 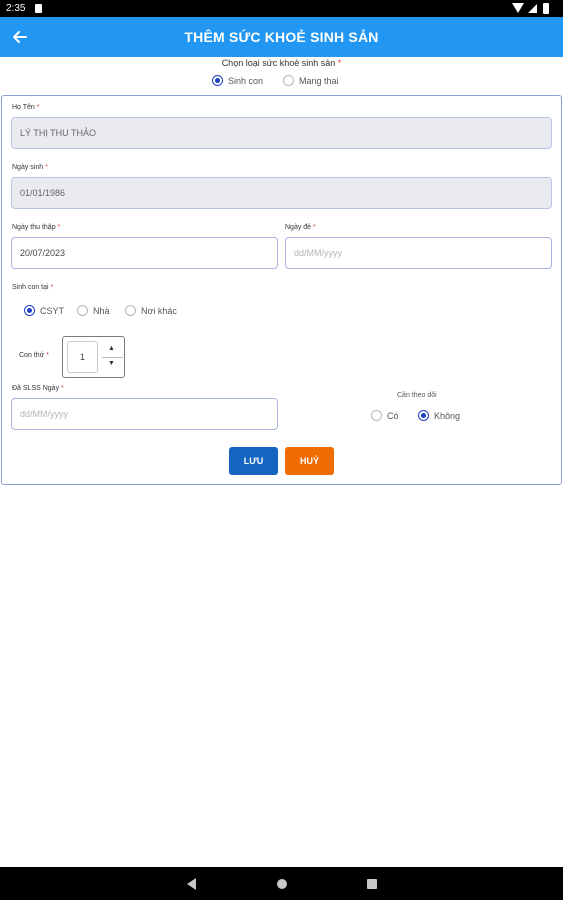 What do you see at coordinates (38, 388) in the screenshot?
I see `birth-reg-date-label: Đã SLSS Ngày *` at bounding box center [38, 388].